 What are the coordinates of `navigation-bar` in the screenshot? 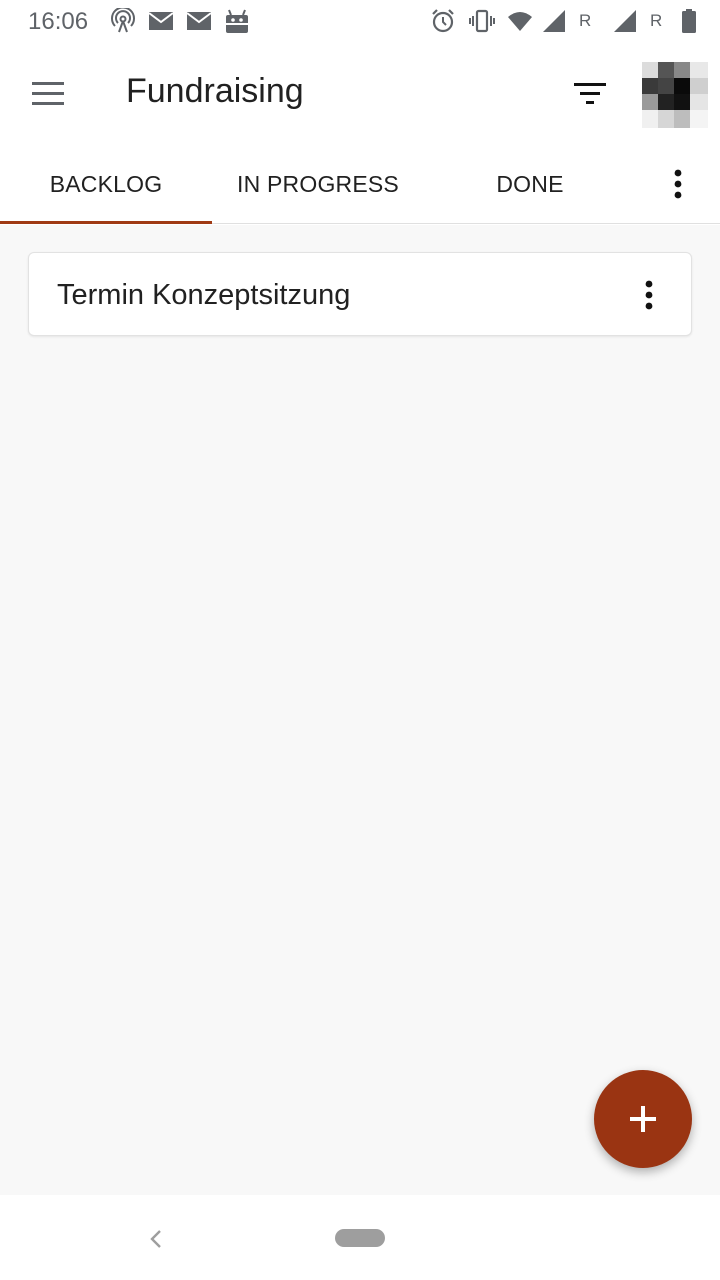 It's located at (360, 1237).